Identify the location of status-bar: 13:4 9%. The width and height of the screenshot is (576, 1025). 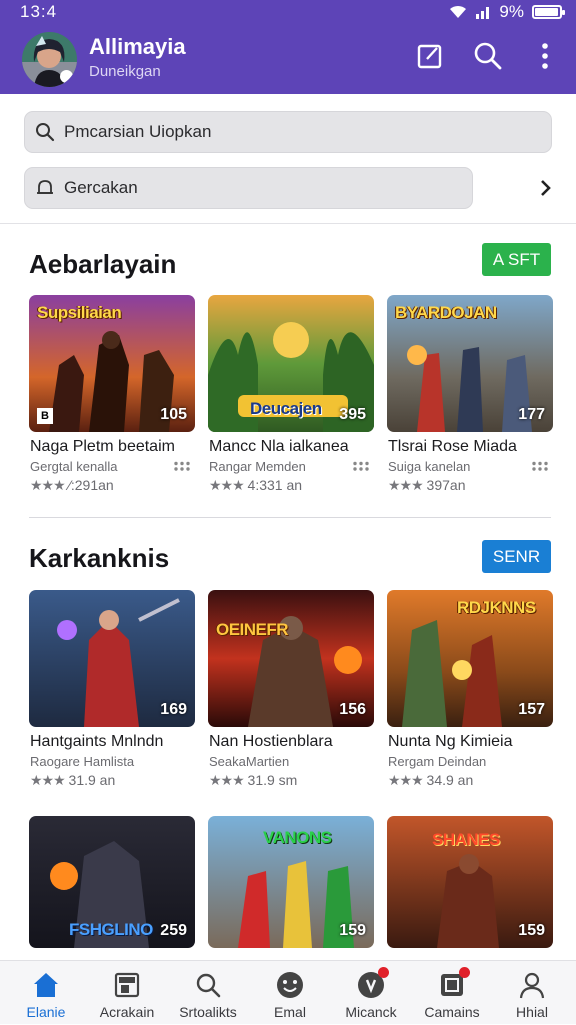
(288, 12).